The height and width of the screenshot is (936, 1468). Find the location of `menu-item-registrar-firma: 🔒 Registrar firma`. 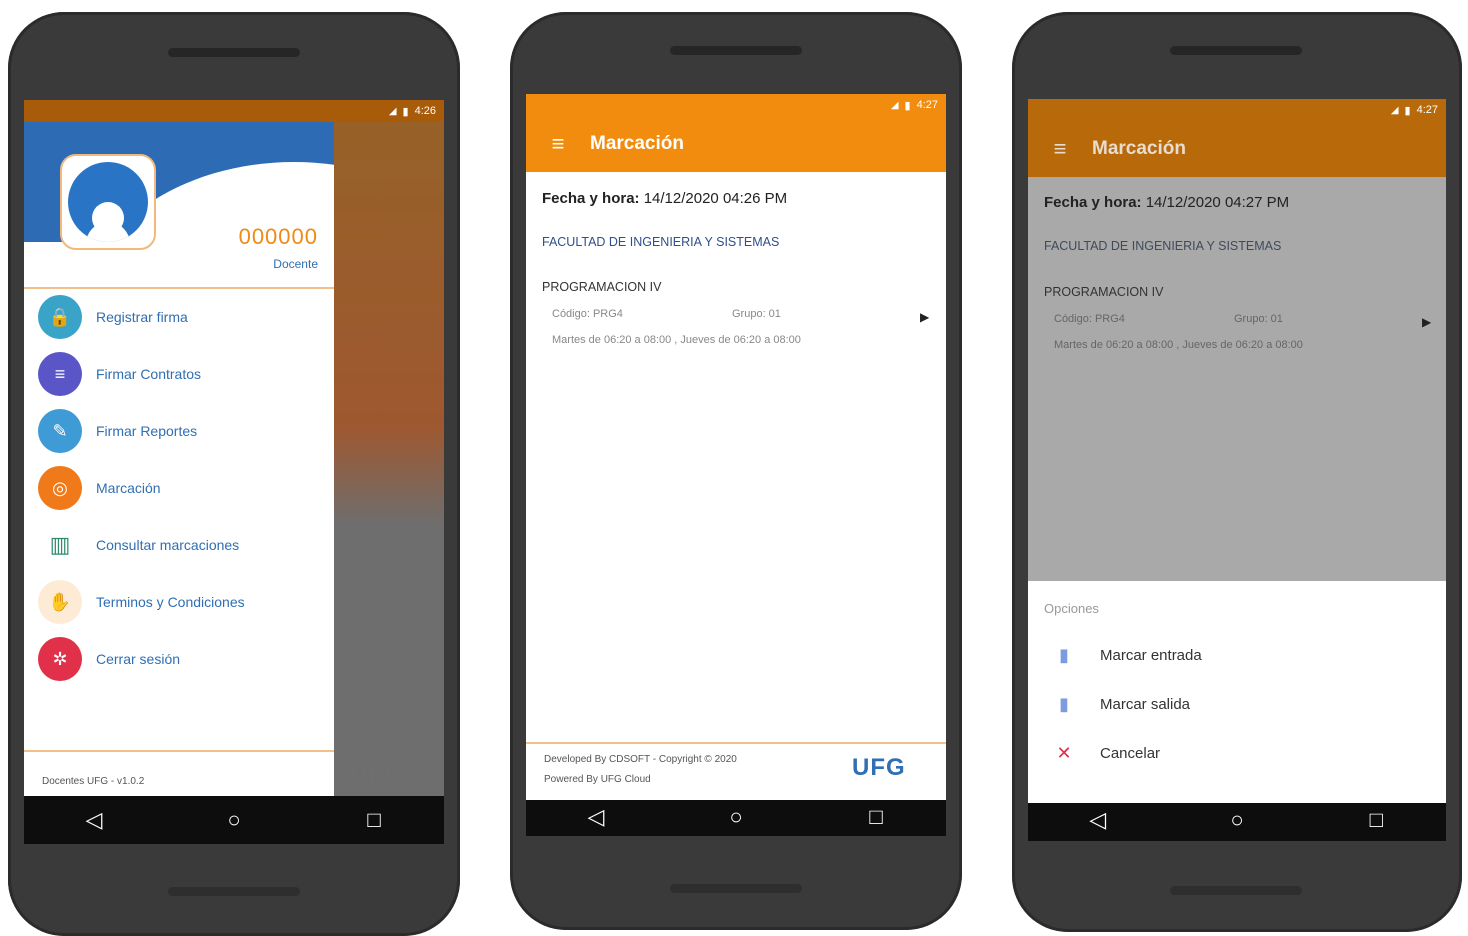

menu-item-registrar-firma: 🔒 Registrar firma is located at coordinates (179, 317).